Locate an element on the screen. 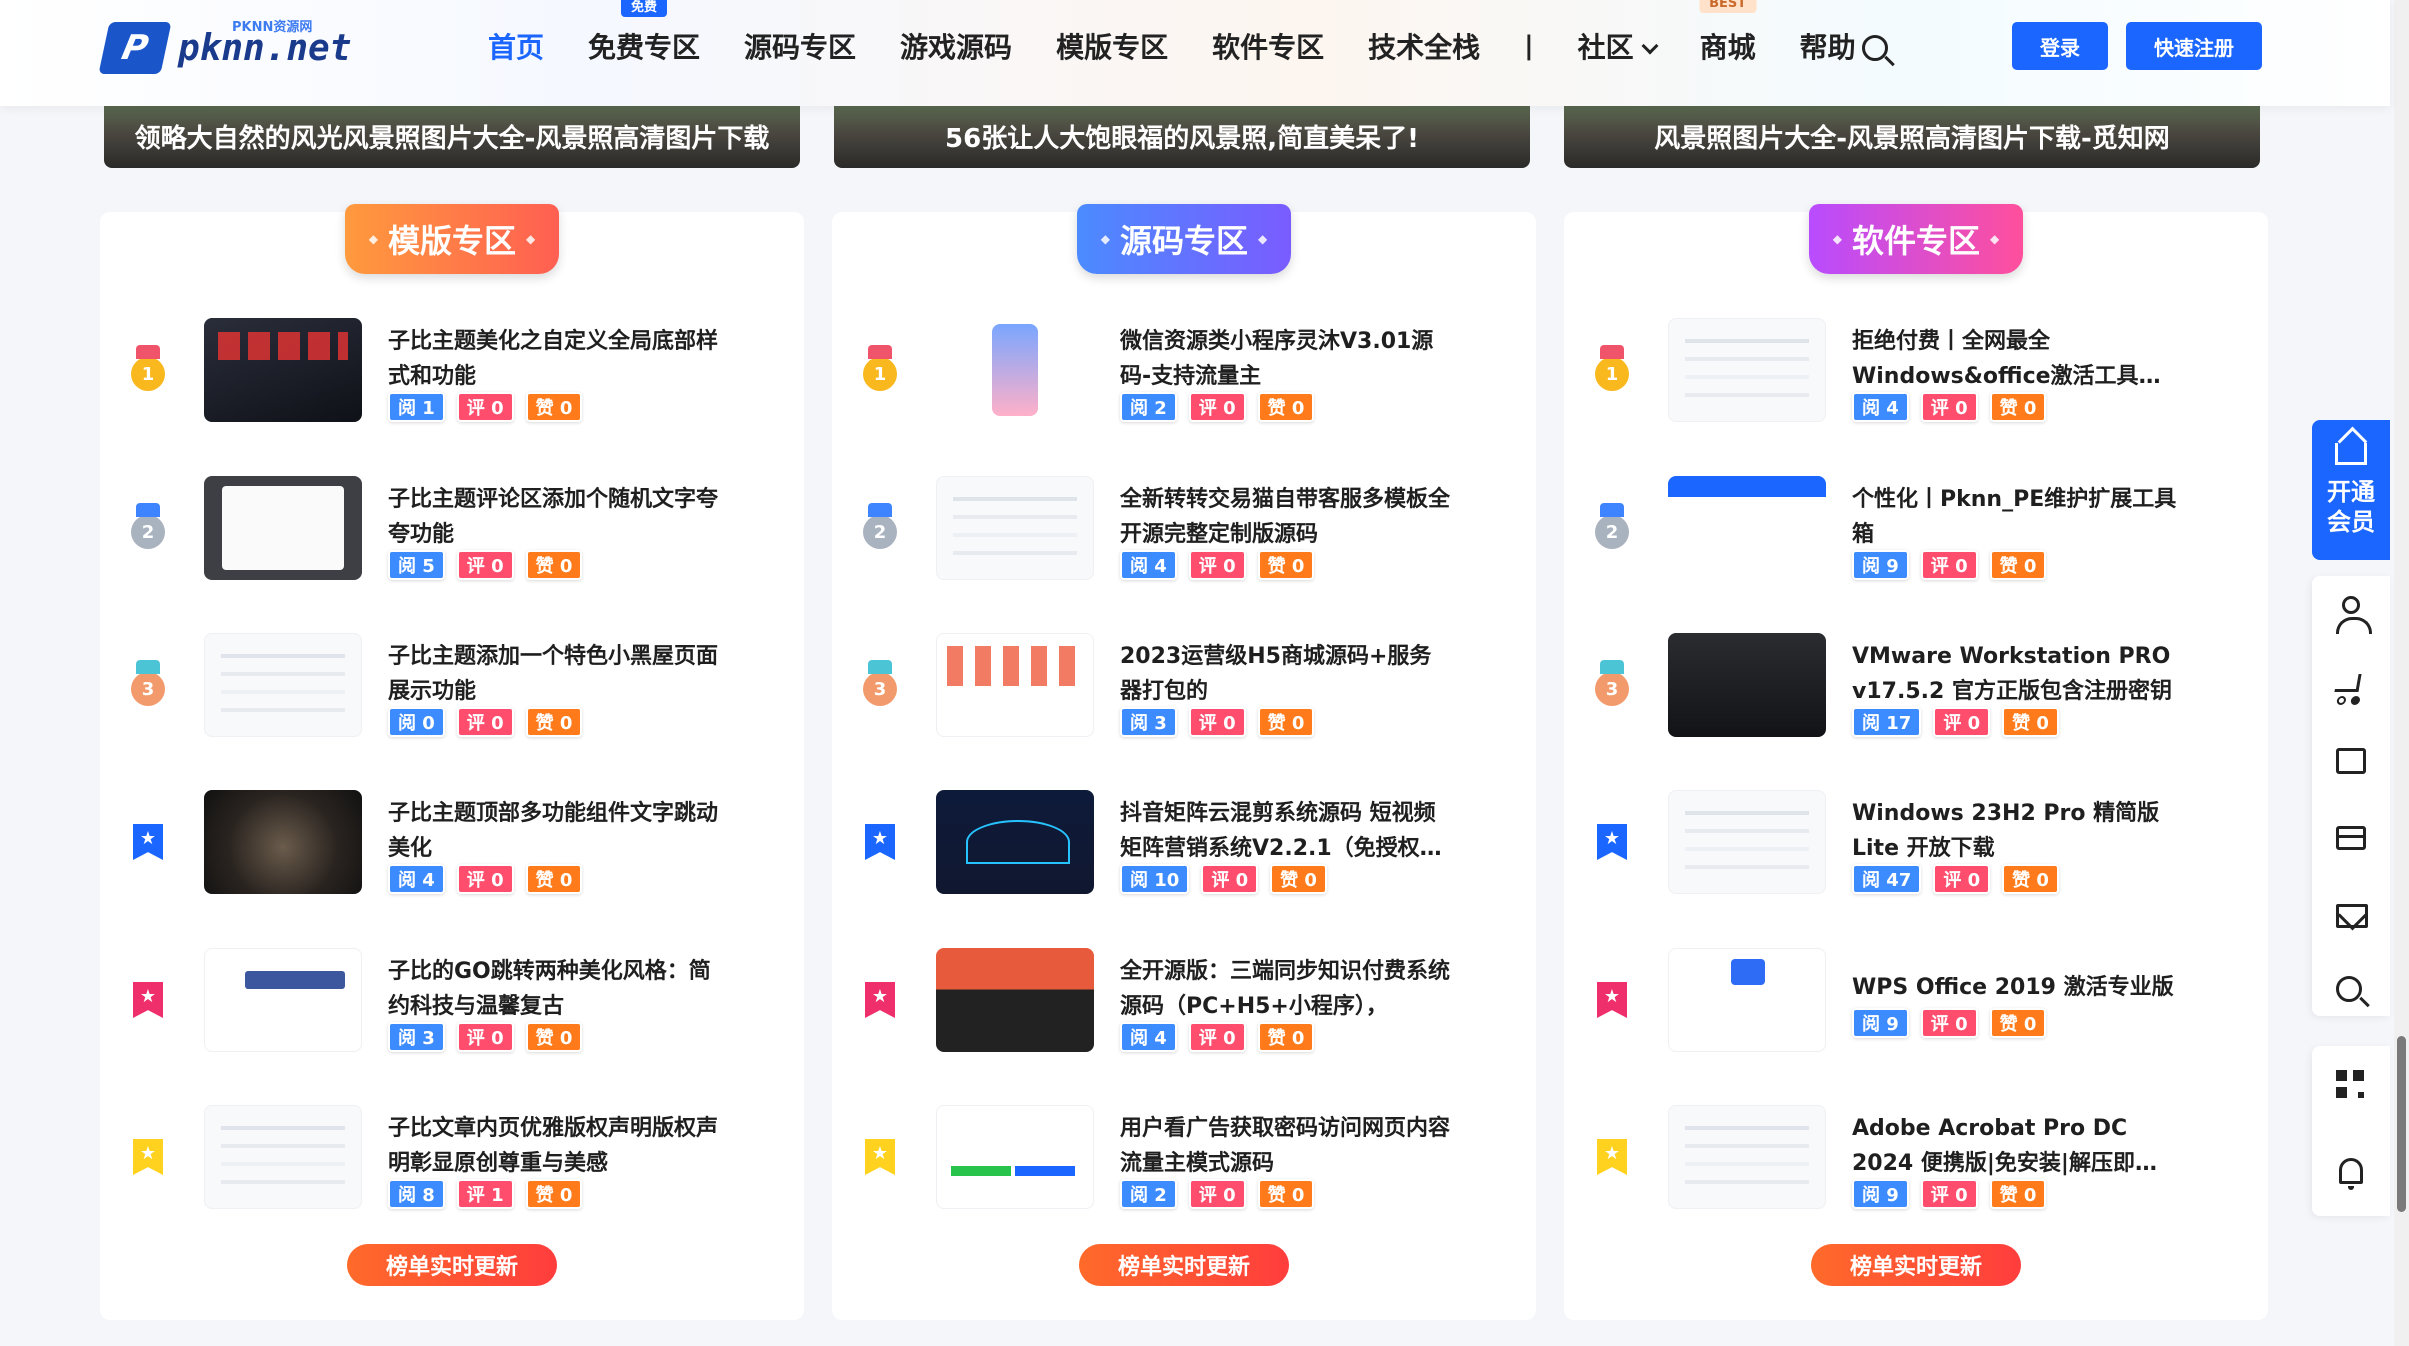 This screenshot has width=2409, height=1346. gift-icon is located at coordinates (2351, 838).